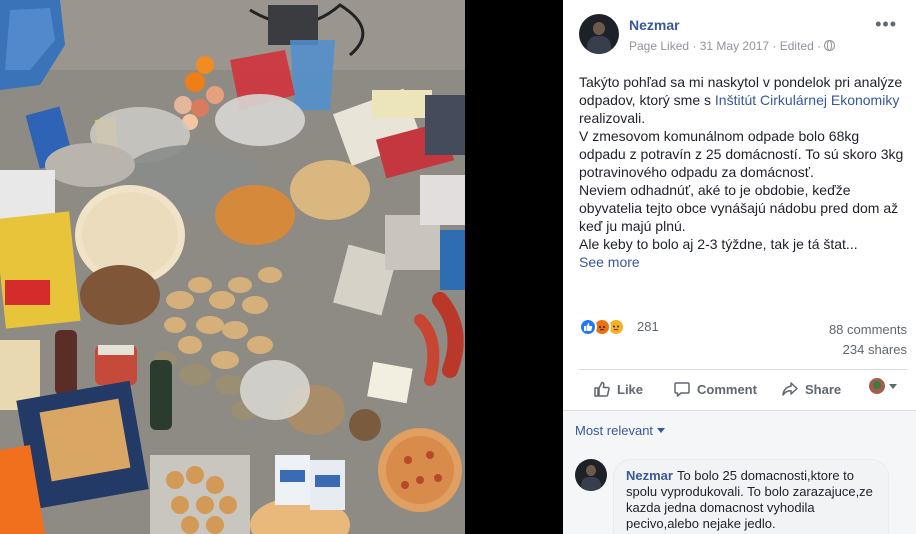 The width and height of the screenshot is (916, 534). What do you see at coordinates (743, 369) in the screenshot?
I see `actions-divider-top` at bounding box center [743, 369].